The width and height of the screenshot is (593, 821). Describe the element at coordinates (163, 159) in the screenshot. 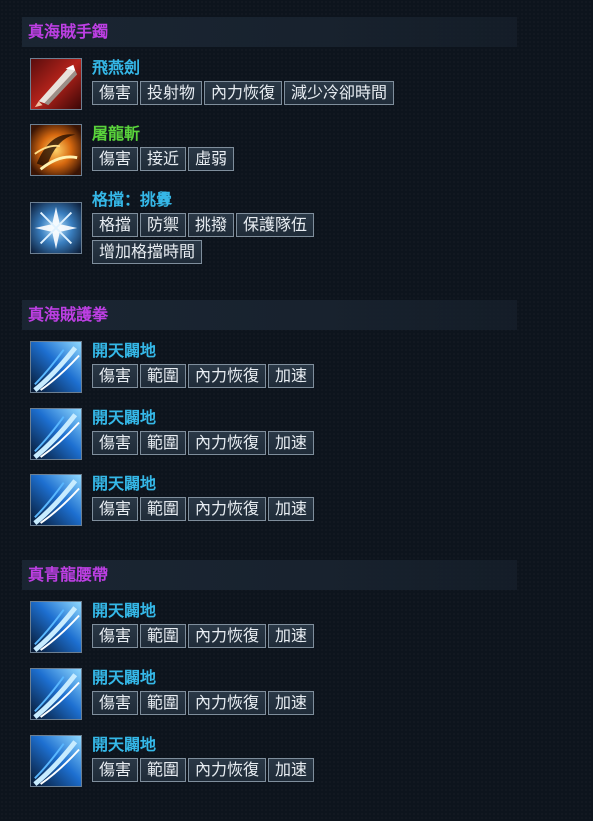

I see `tag-badge: 接近` at that location.